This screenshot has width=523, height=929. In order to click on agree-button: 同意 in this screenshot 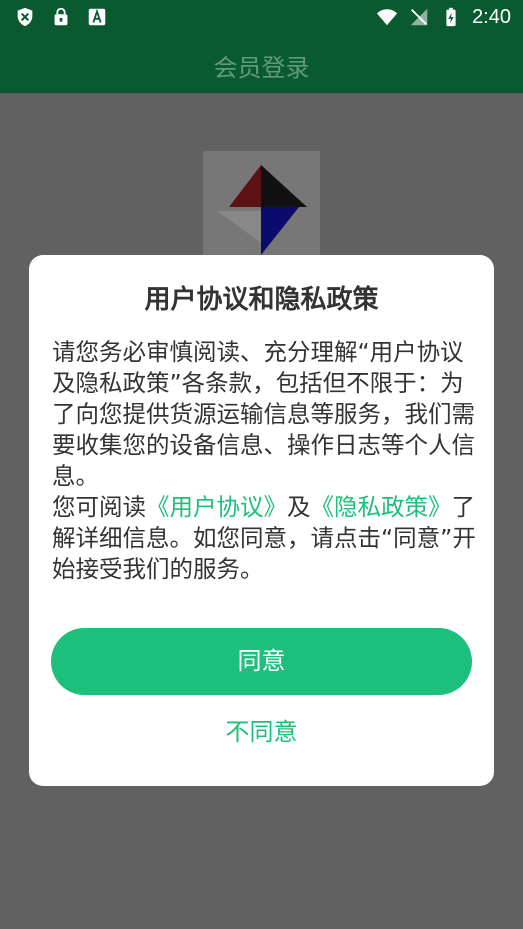, I will do `click(261, 661)`.